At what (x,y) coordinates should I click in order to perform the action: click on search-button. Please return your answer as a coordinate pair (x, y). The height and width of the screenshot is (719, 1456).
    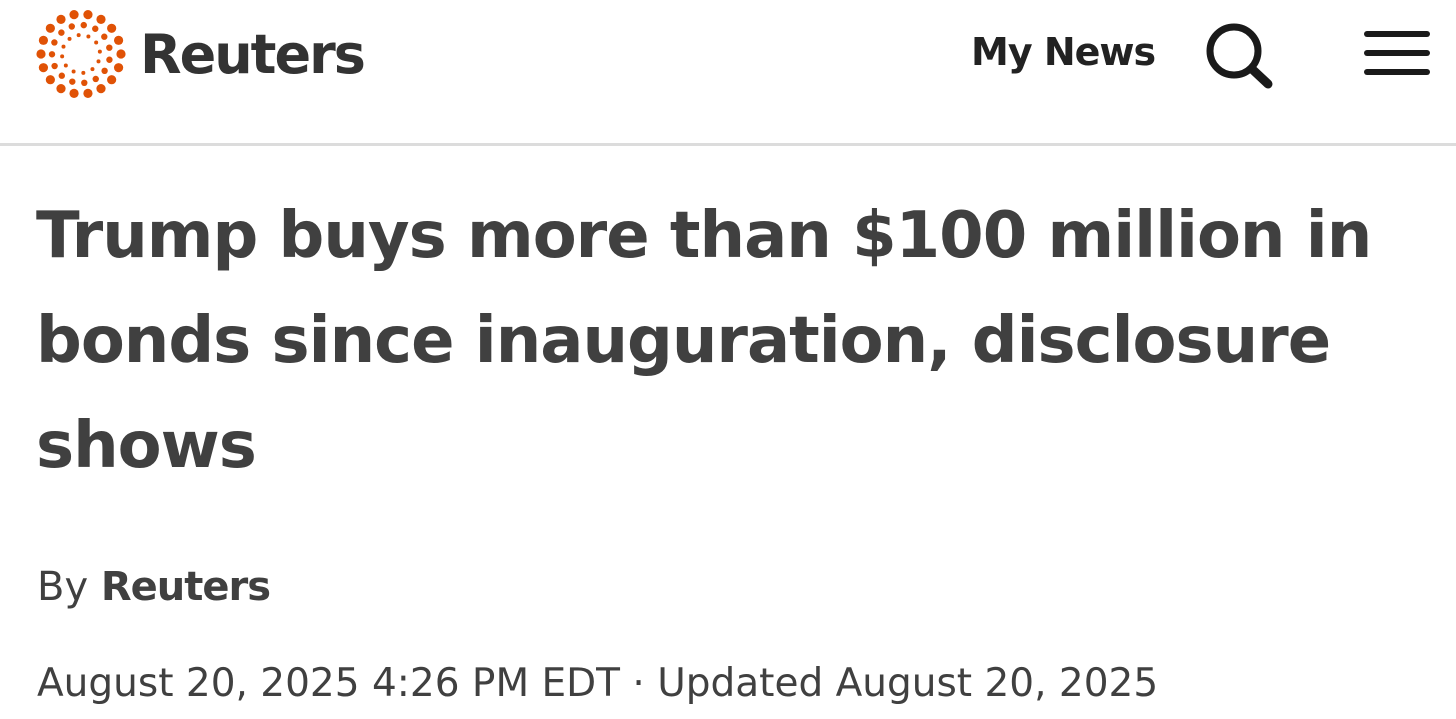
    Looking at the image, I should click on (1239, 55).